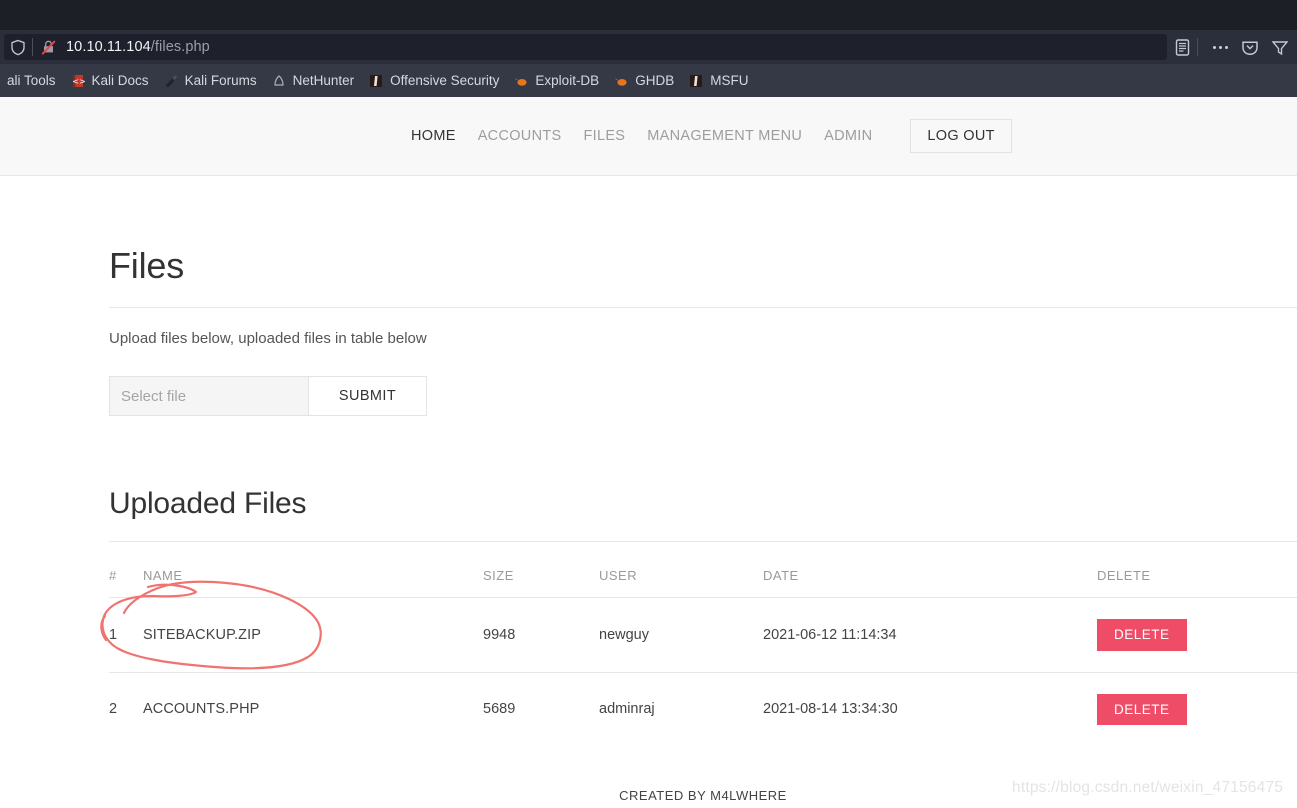 Image resolution: width=1297 pixels, height=808 pixels. I want to click on uploaded-files-title: Uploaded Files, so click(208, 503).